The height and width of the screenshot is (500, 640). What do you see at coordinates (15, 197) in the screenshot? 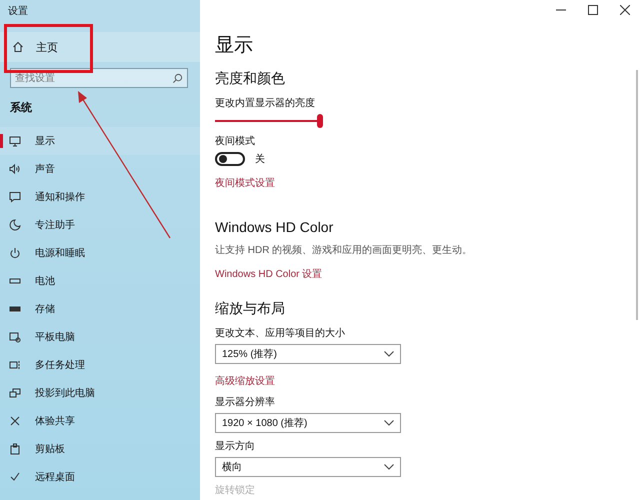
I see `message-icon` at bounding box center [15, 197].